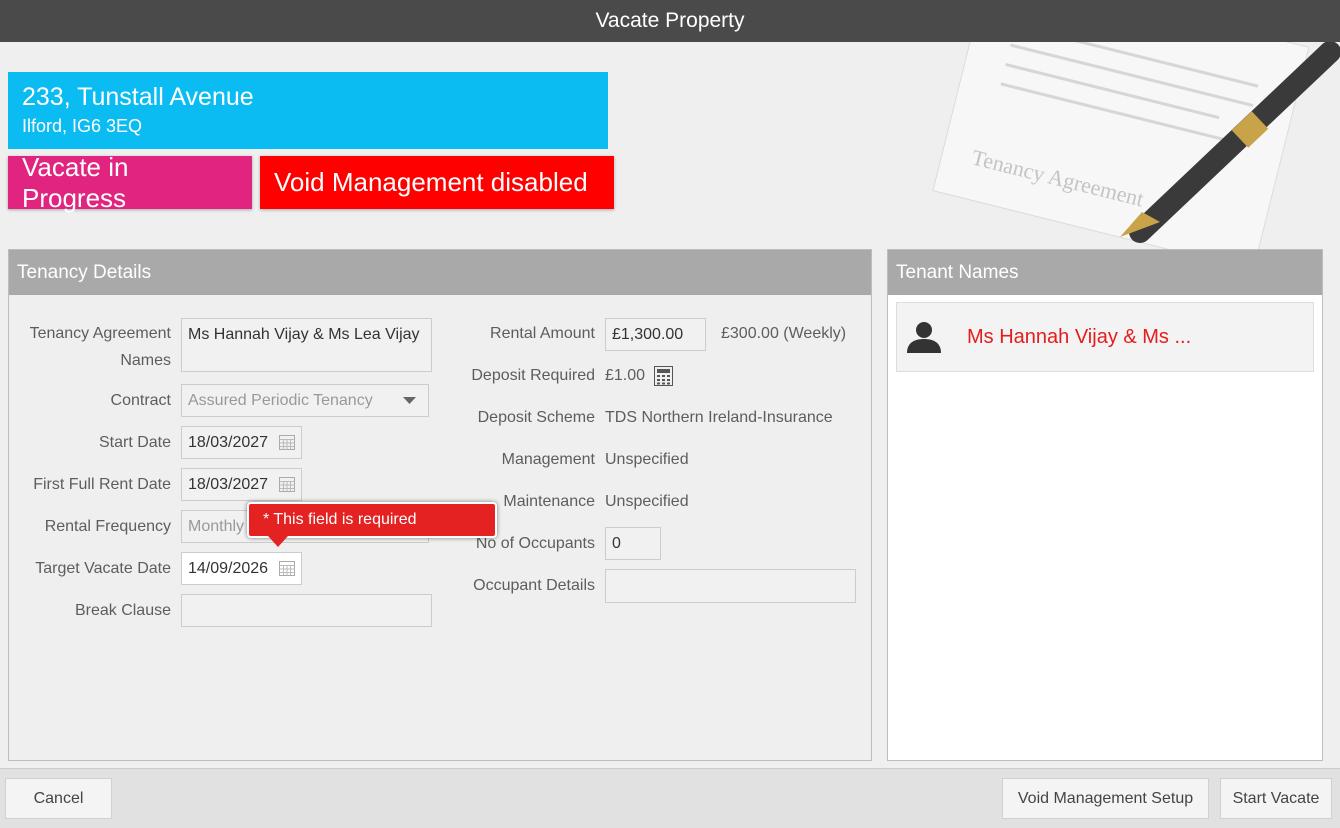 The height and width of the screenshot is (828, 1340). I want to click on contract-label: Contract, so click(140, 400).